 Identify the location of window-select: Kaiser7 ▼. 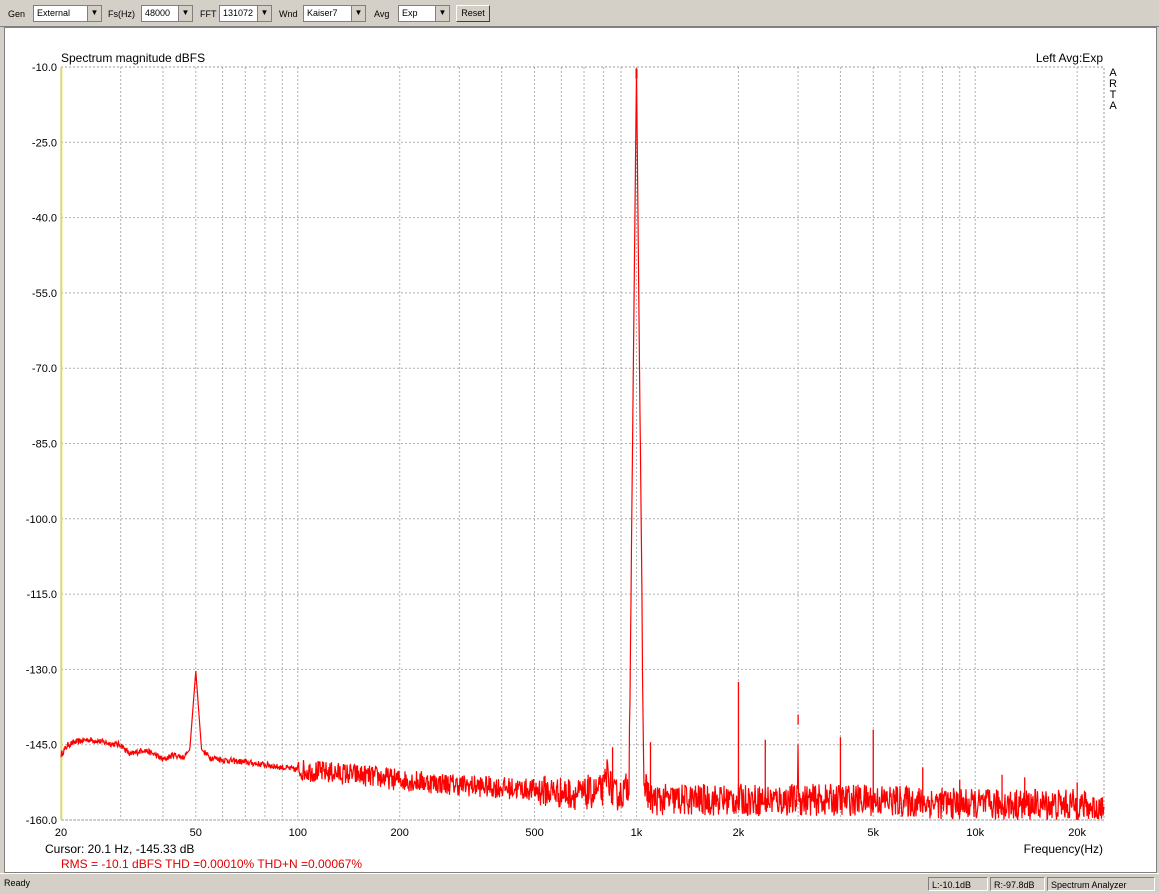
(334, 13).